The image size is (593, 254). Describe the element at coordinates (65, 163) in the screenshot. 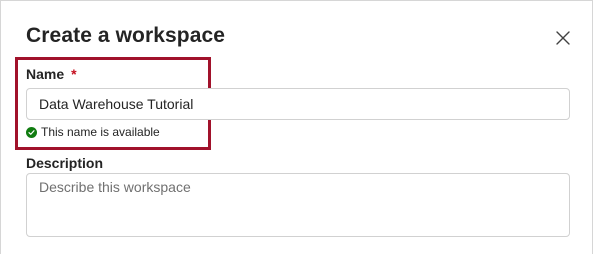

I see `description-label: Description` at that location.